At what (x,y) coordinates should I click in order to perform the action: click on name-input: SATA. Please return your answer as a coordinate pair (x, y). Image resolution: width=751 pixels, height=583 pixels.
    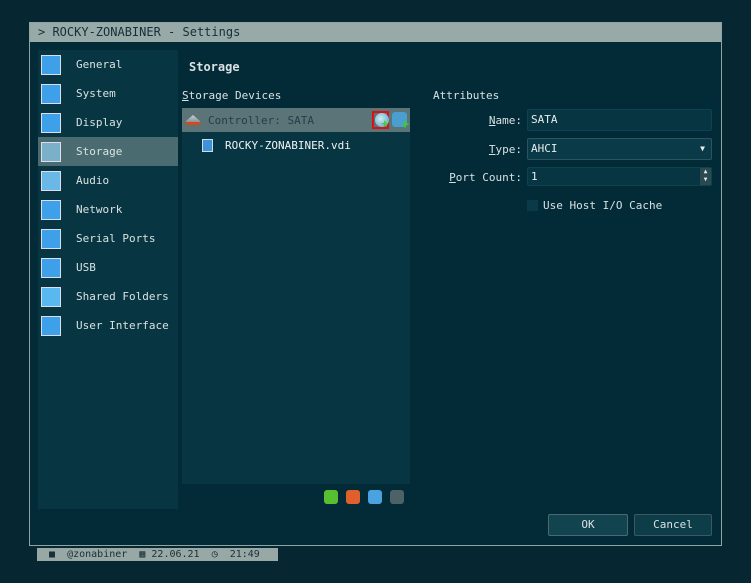
    Looking at the image, I should click on (619, 120).